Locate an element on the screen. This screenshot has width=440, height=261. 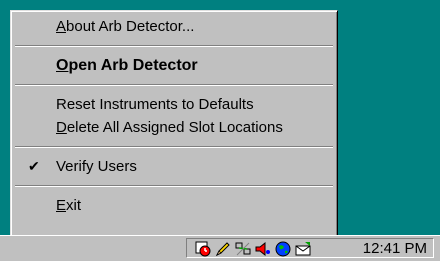
delete-label: elete All Assigned Slot Locations is located at coordinates (174, 127).